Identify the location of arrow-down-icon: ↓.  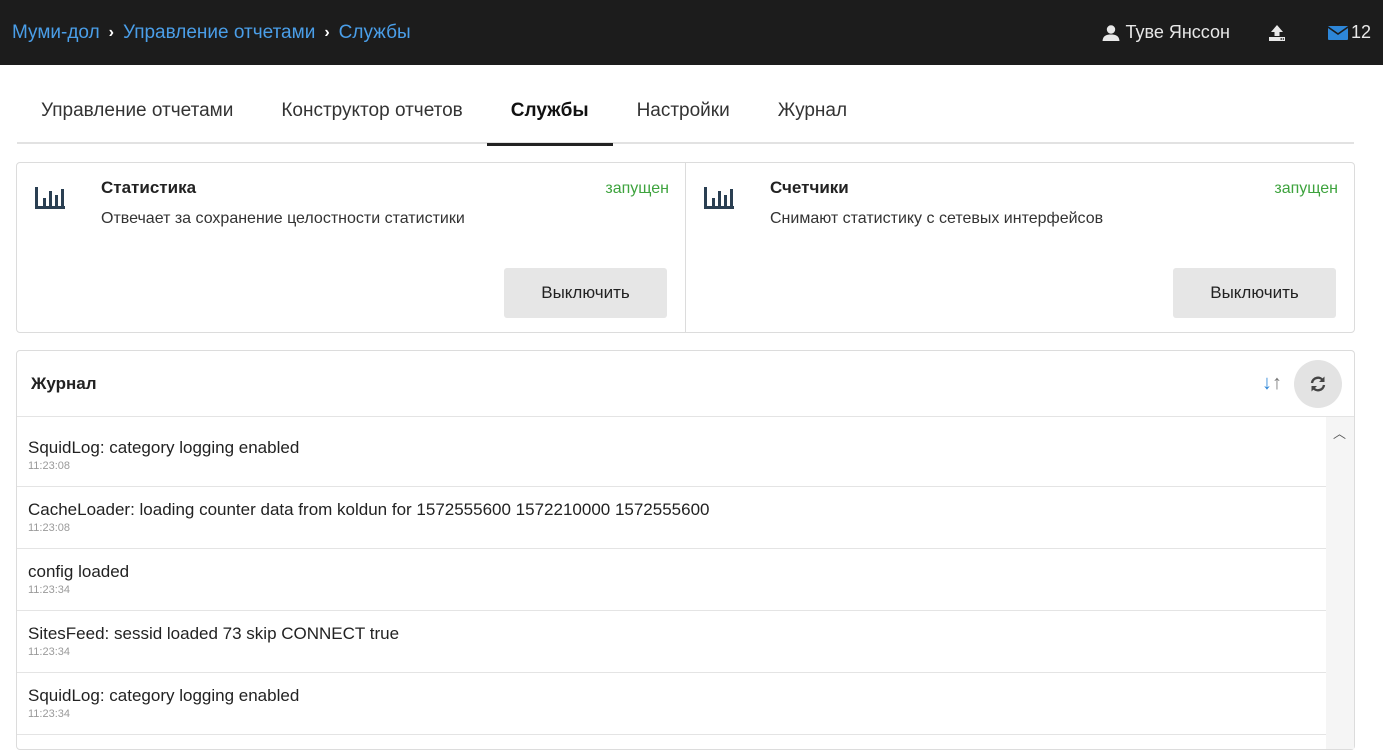
(1267, 383).